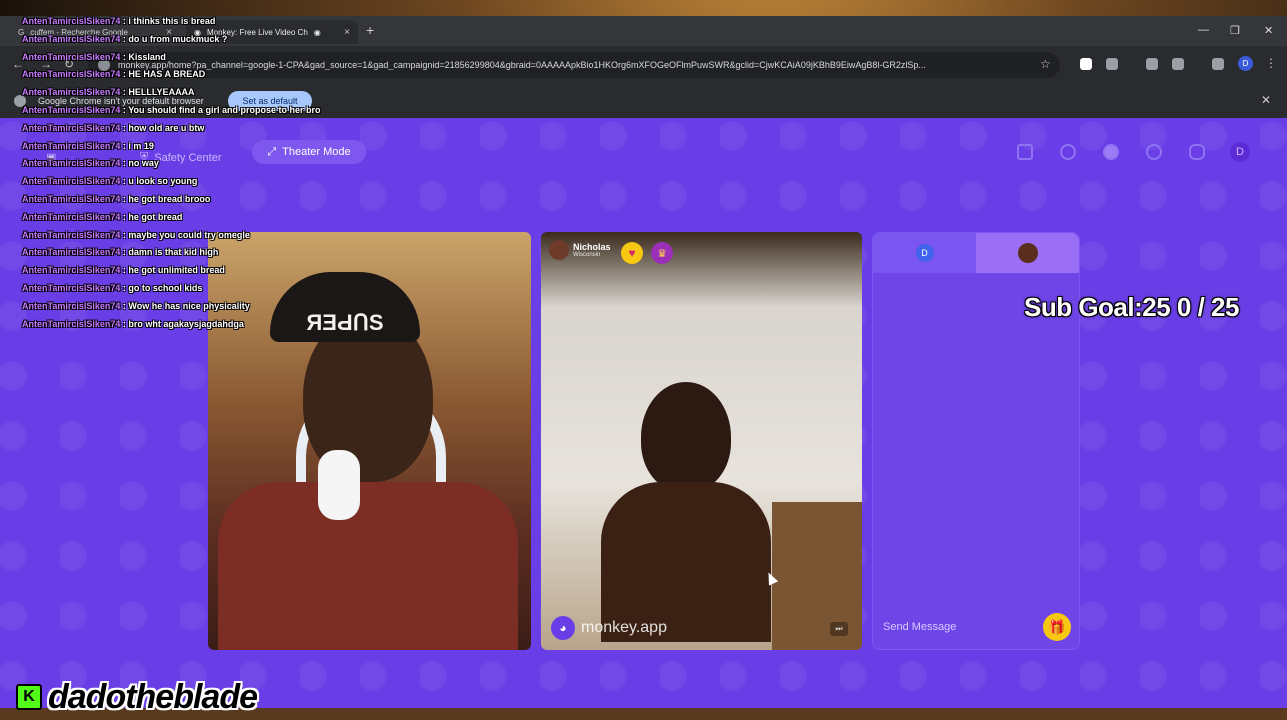 The width and height of the screenshot is (1287, 720). What do you see at coordinates (152, 216) in the screenshot?
I see `chat-text: : he got bread` at bounding box center [152, 216].